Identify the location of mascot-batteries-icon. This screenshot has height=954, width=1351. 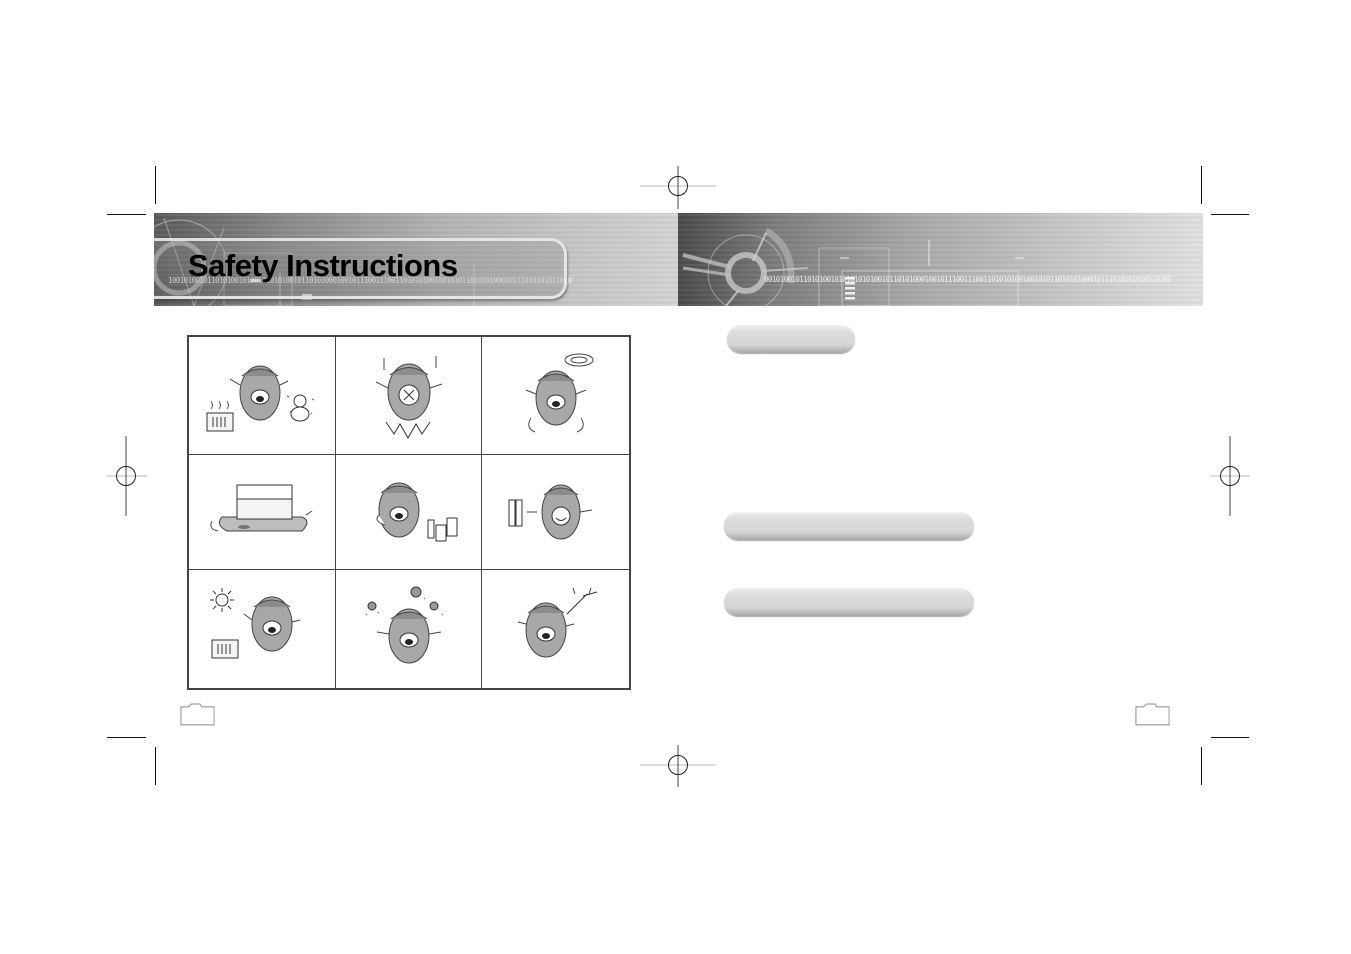
(550, 512).